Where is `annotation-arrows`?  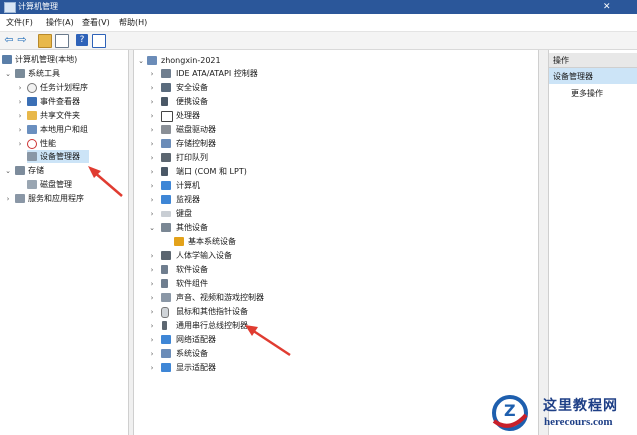
annotation-arrows is located at coordinates (189, 261).